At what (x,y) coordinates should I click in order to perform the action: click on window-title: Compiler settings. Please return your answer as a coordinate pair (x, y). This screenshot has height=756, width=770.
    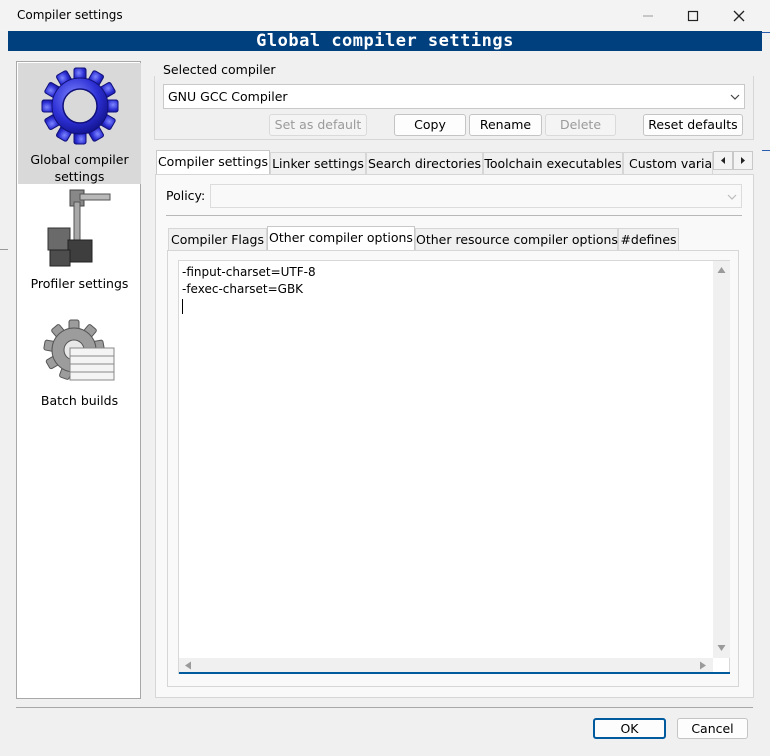
    Looking at the image, I should click on (70, 15).